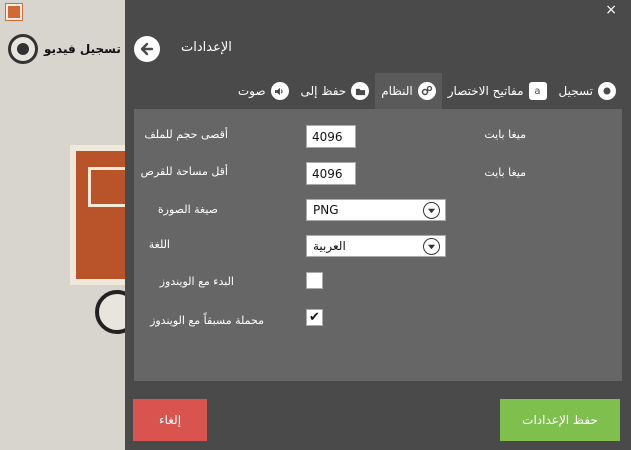  I want to click on preload-with-windows-checkbox: ✔, so click(314, 317).